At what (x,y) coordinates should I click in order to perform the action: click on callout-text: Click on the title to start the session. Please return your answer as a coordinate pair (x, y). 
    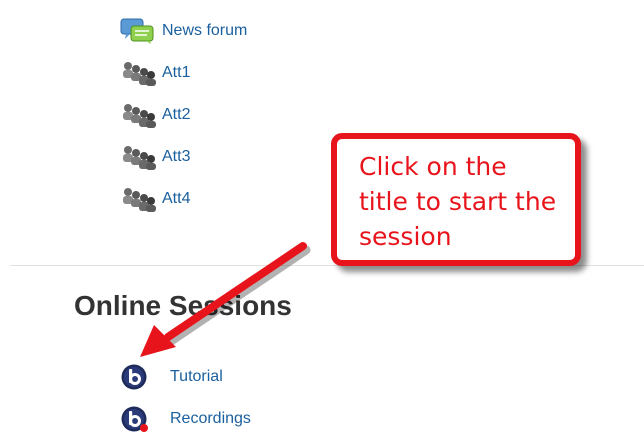
    Looking at the image, I should click on (458, 201).